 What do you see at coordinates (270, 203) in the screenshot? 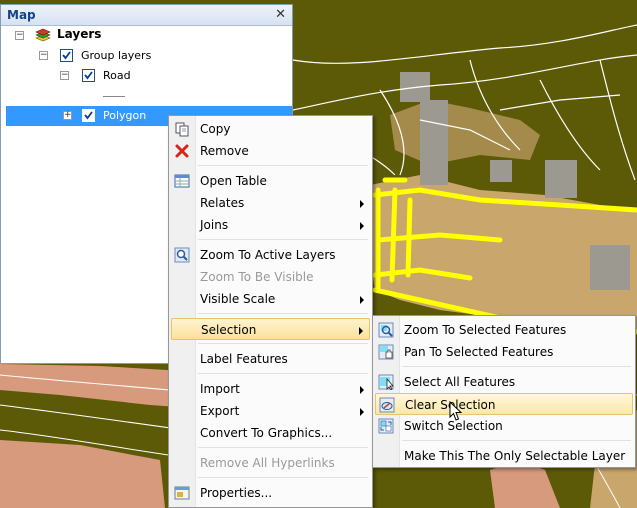
I see `menu-item-relates: Relates` at bounding box center [270, 203].